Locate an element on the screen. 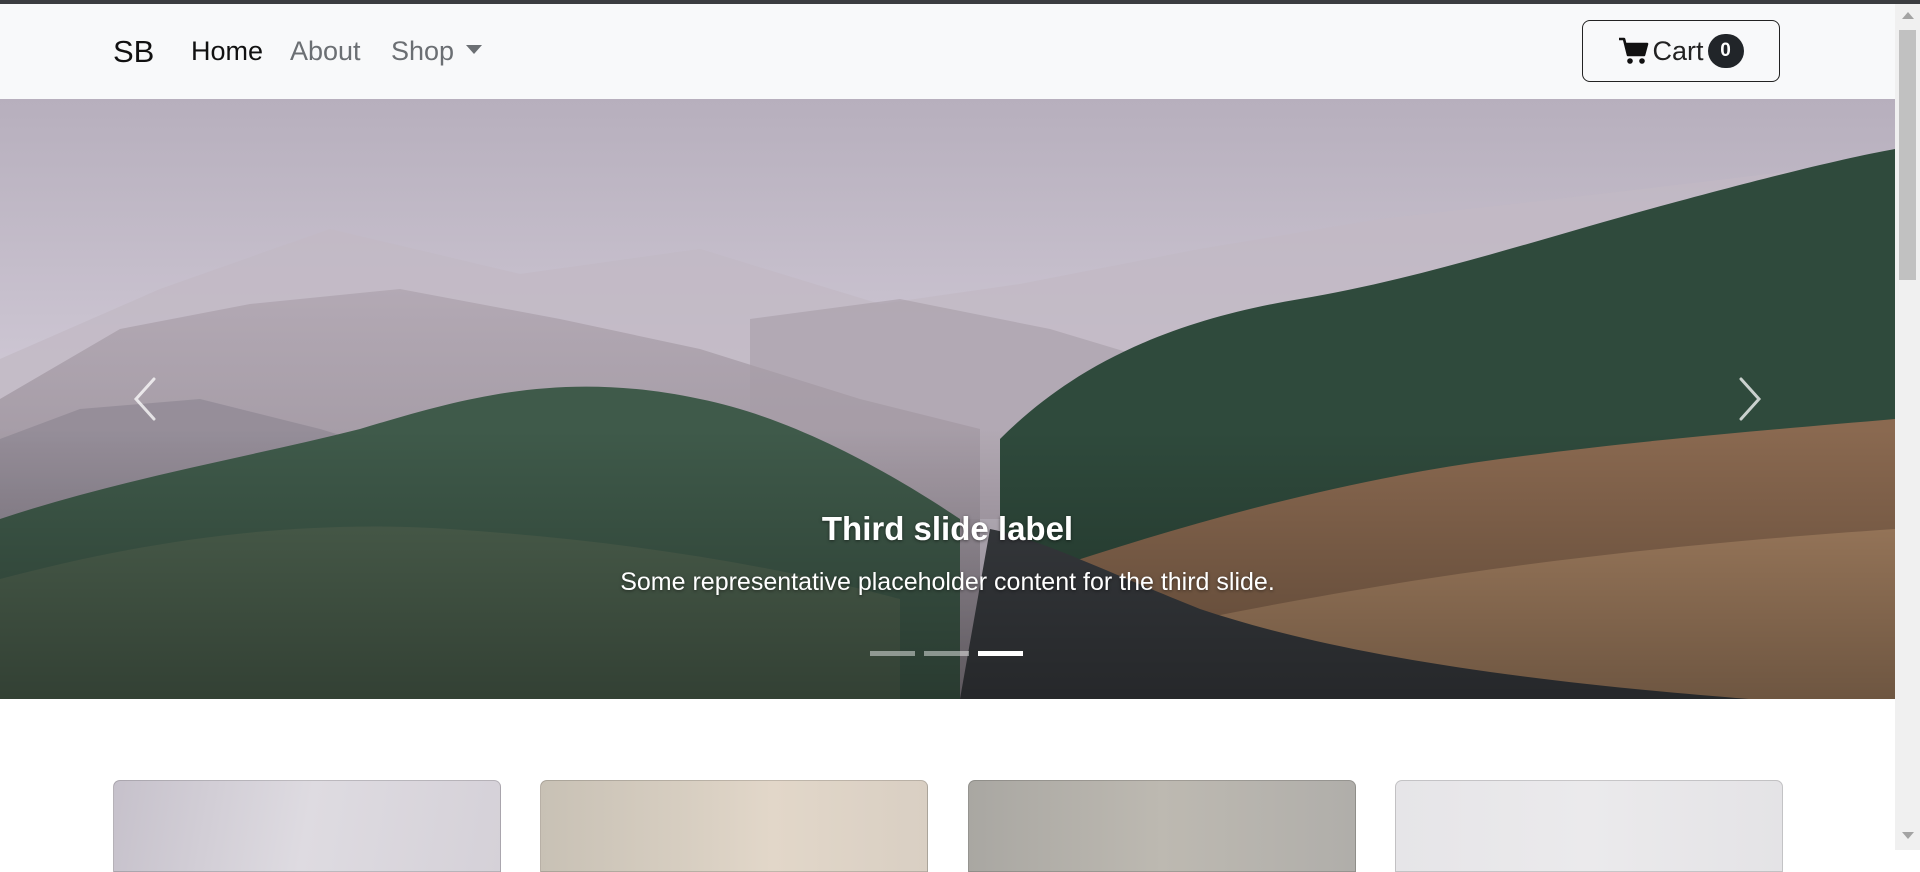 Image resolution: width=1920 pixels, height=872 pixels. nav-link-about: About is located at coordinates (325, 51).